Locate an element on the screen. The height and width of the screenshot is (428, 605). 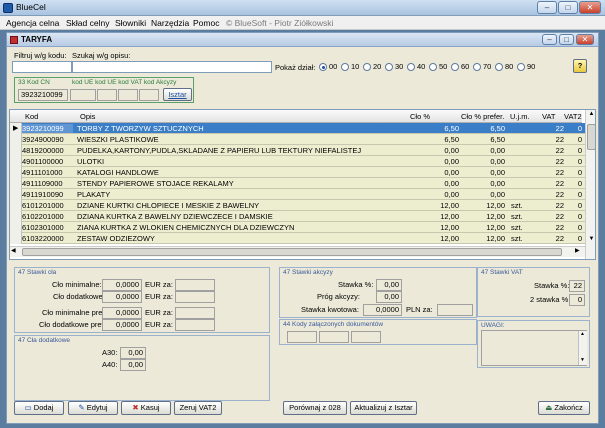
scroll-thumb is located at coordinates (591, 137).